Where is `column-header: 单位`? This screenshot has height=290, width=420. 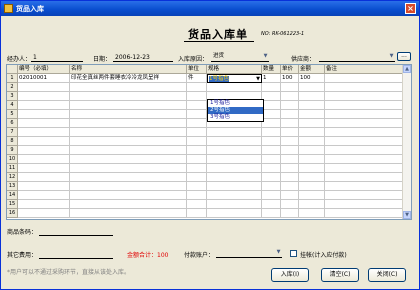
column-header: 单位 is located at coordinates (197, 69).